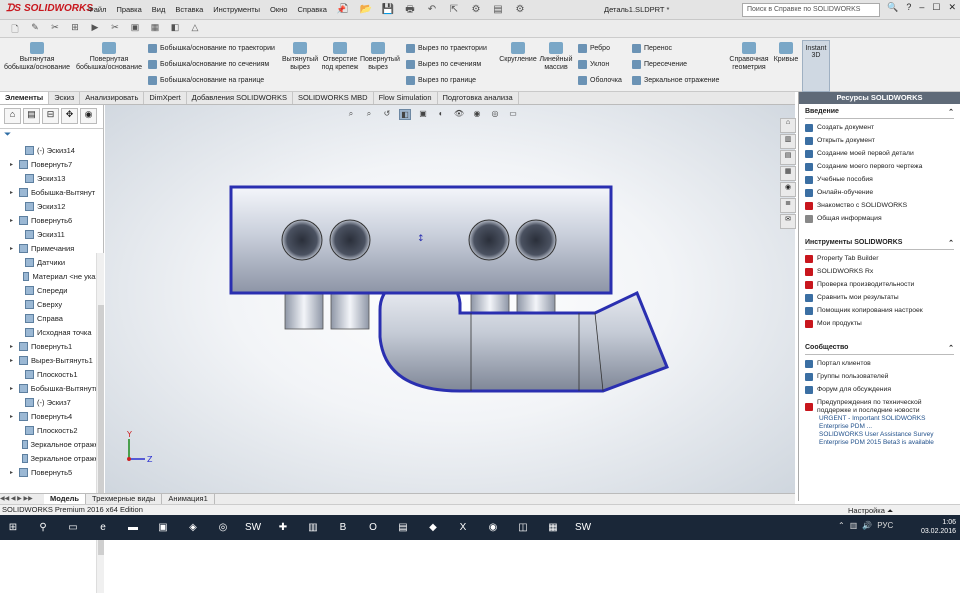  I want to click on tri-icon: △, so click(195, 28).